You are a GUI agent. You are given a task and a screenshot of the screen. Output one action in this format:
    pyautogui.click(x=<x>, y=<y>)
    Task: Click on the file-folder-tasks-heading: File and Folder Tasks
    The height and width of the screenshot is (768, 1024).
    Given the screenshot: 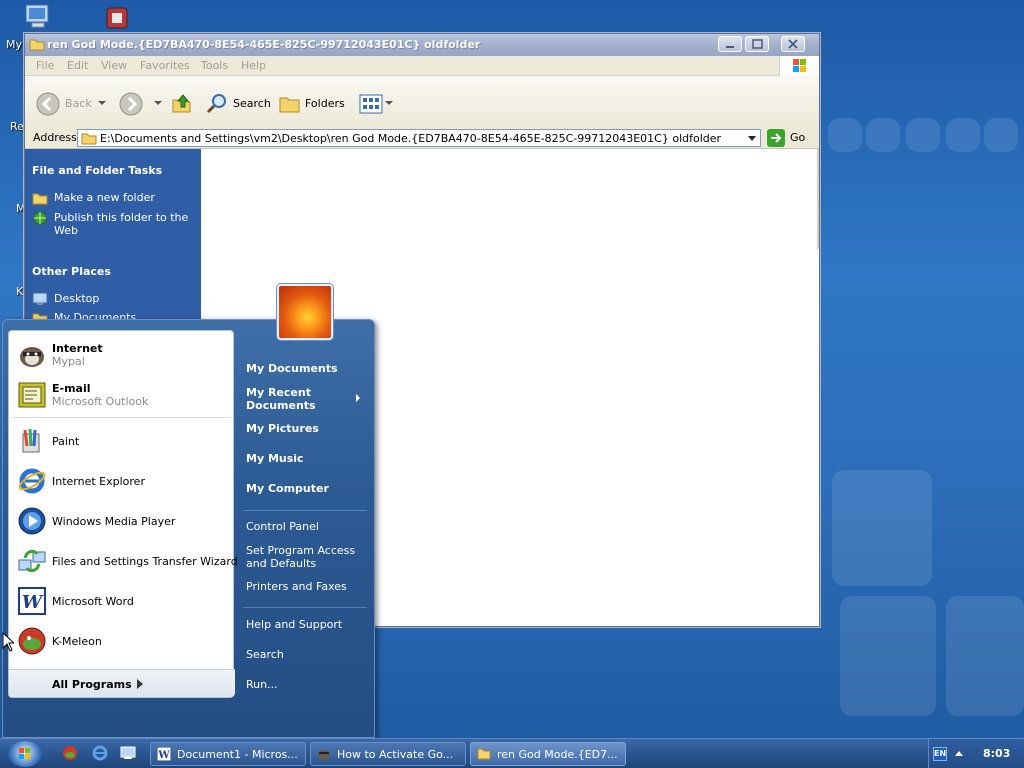 What is the action you would take?
    pyautogui.click(x=97, y=170)
    